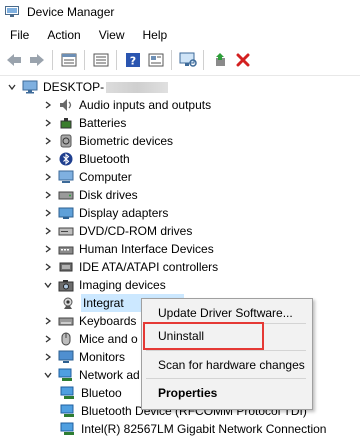  What do you see at coordinates (74, 87) in the screenshot?
I see `tree-root-label: DESKTOP-` at bounding box center [74, 87].